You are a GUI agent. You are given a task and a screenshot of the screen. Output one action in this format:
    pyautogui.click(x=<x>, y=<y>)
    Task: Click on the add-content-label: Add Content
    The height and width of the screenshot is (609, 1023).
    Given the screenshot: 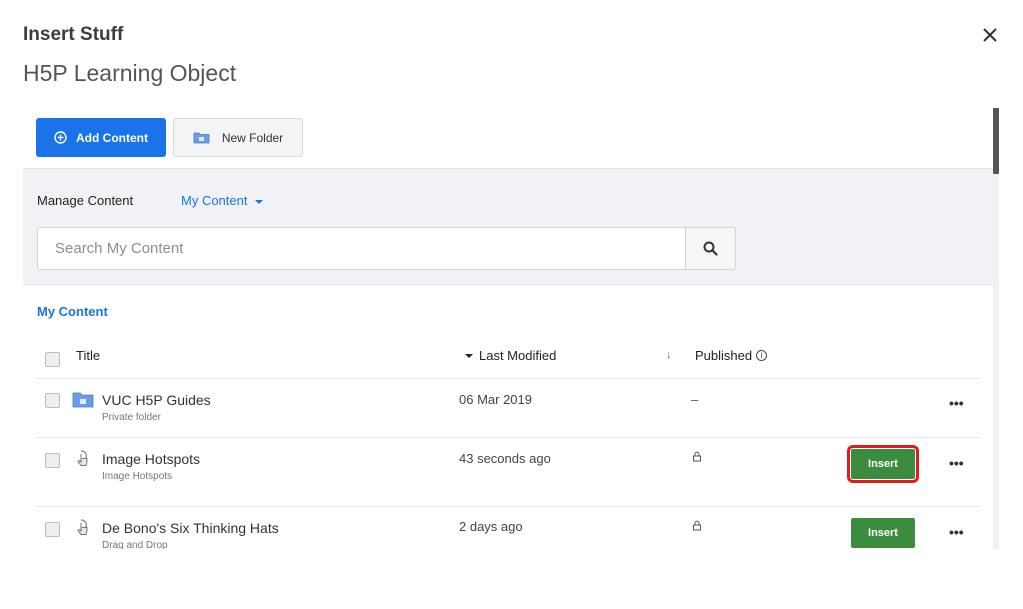 What is the action you would take?
    pyautogui.click(x=112, y=137)
    